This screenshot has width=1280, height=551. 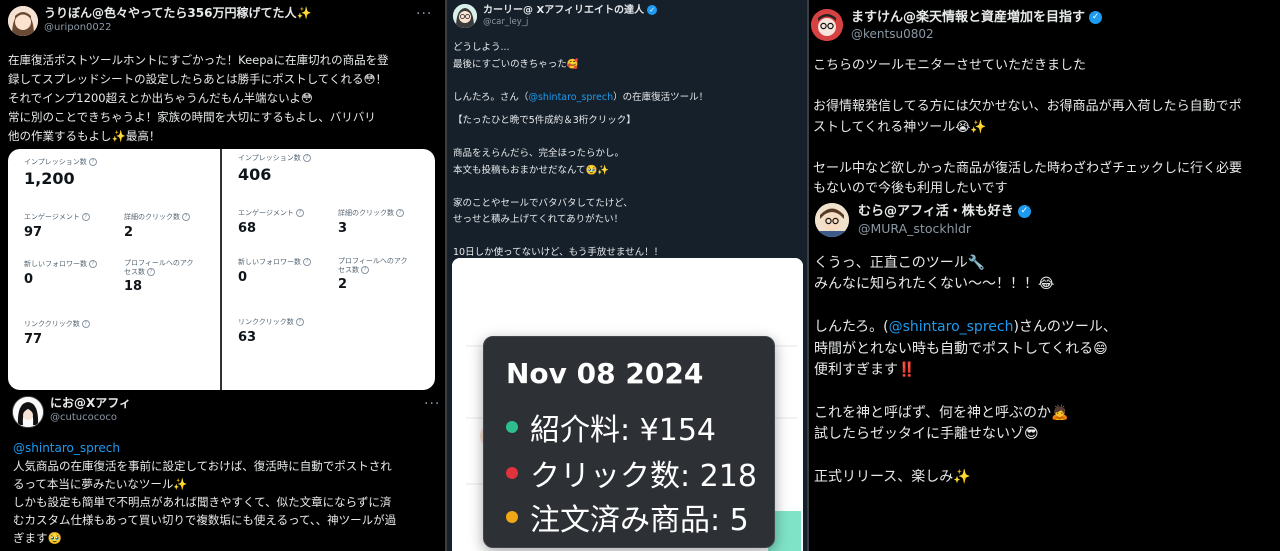 I want to click on tooltip-row-ordered-items: 注文済み商品: 5, so click(x=627, y=517).